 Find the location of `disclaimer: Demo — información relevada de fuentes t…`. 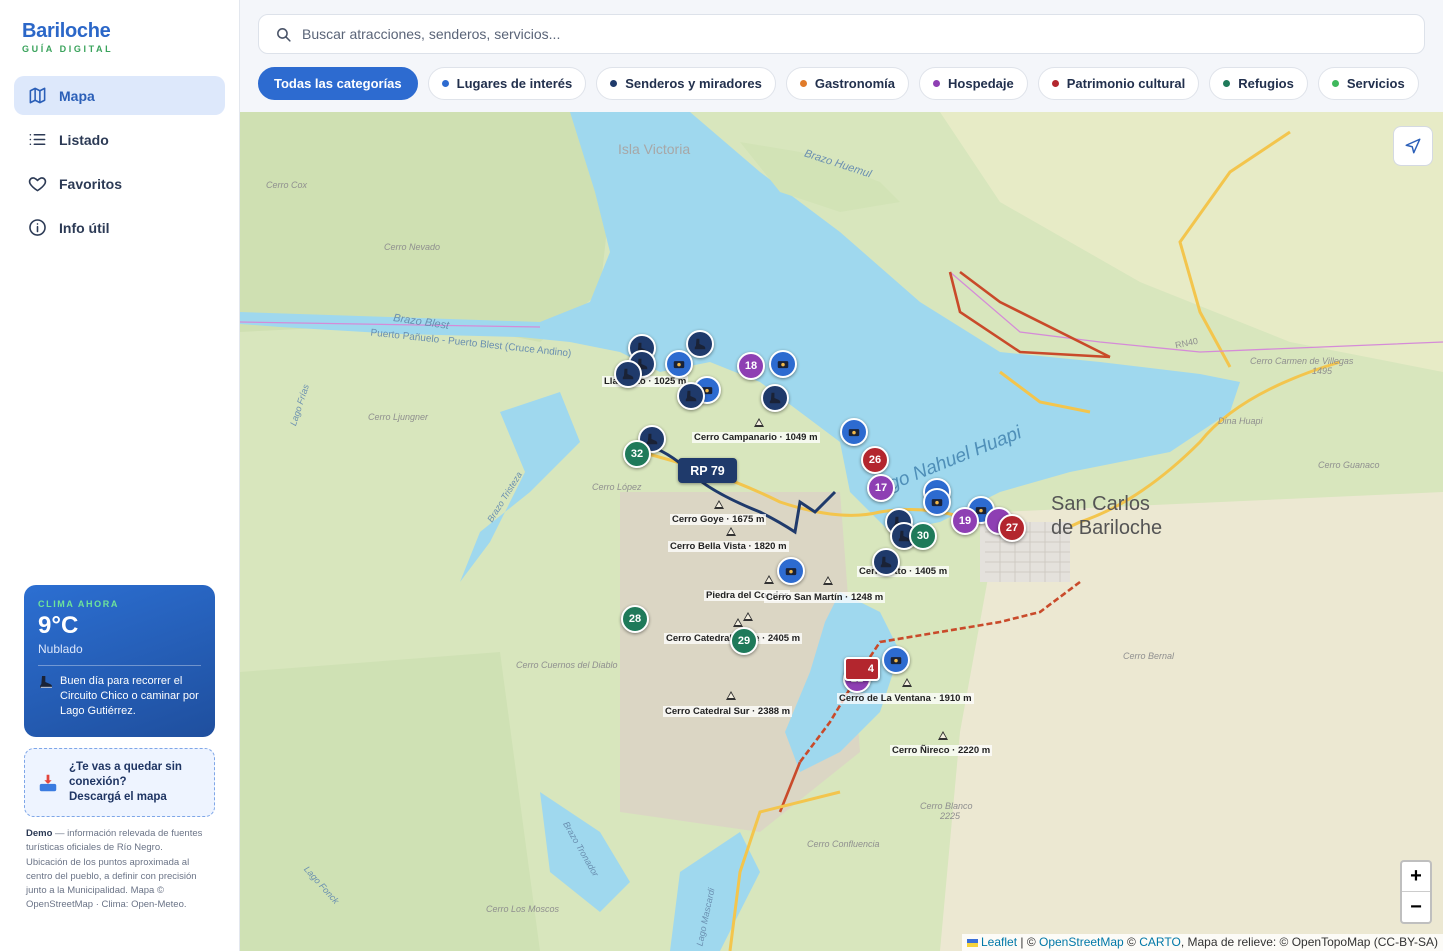

disclaimer: Demo — información relevada de fuentes t… is located at coordinates (116, 870).